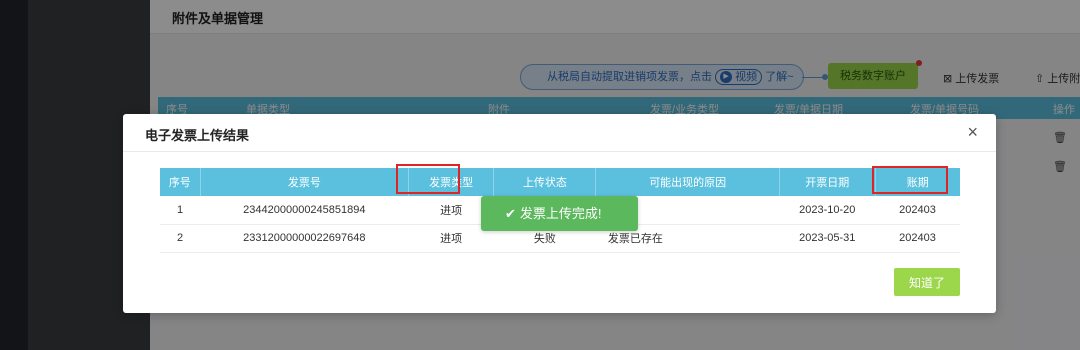  Describe the element at coordinates (827, 182) in the screenshot. I see `col-issue-date: 开票日期` at that location.